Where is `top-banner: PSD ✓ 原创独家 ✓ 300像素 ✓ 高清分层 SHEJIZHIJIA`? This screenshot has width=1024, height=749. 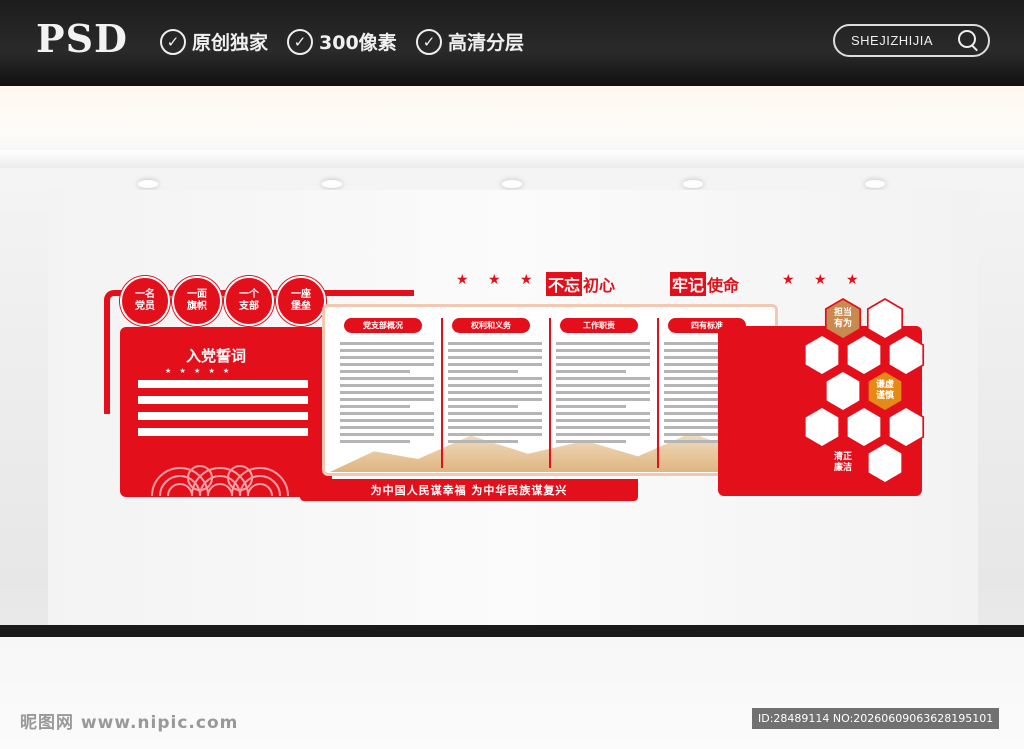 top-banner: PSD ✓ 原创独家 ✓ 300像素 ✓ 高清分层 SHEJIZHIJIA is located at coordinates (512, 43).